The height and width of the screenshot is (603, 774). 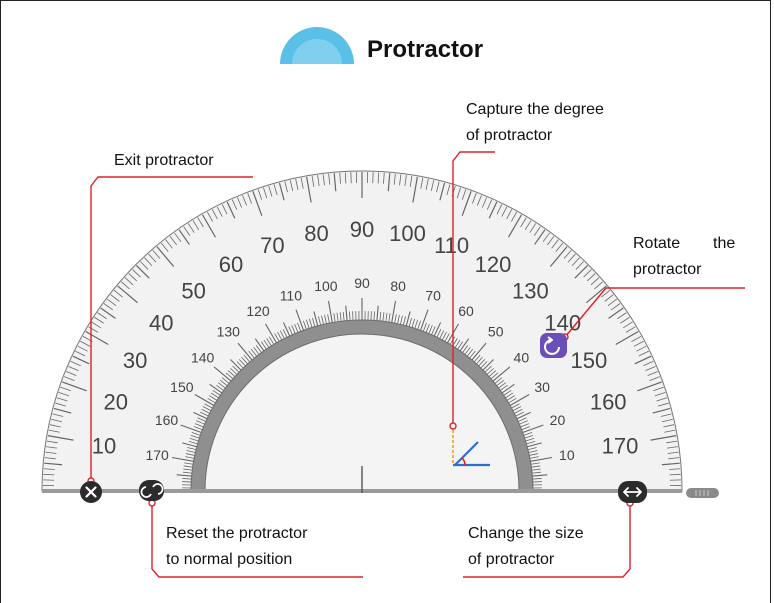 What do you see at coordinates (135, 360) in the screenshot?
I see `outer-scale-label: 30` at bounding box center [135, 360].